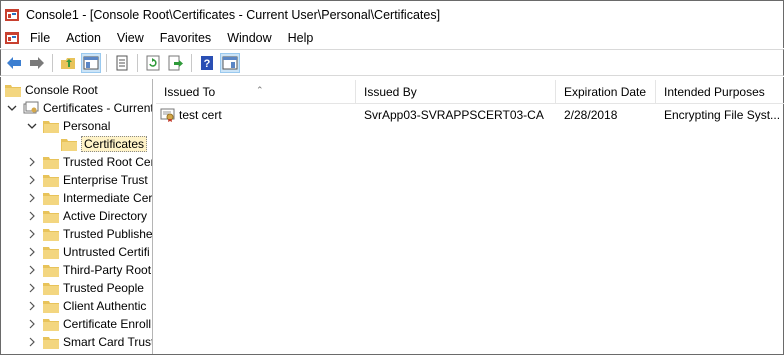  Describe the element at coordinates (230, 62) in the screenshot. I see `show-hide-action-pane-button` at that location.